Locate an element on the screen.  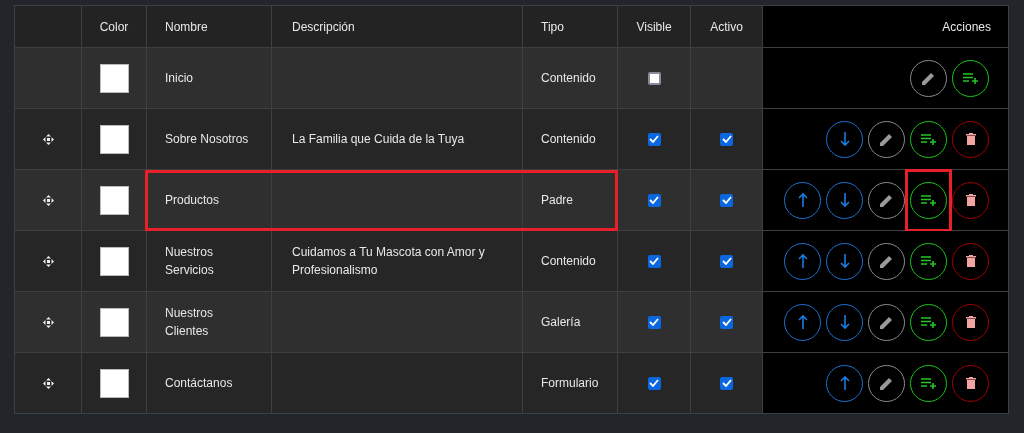
page-description: Cuidamos a Tu Mascota con Amor y Profesionalismo is located at coordinates (389, 261).